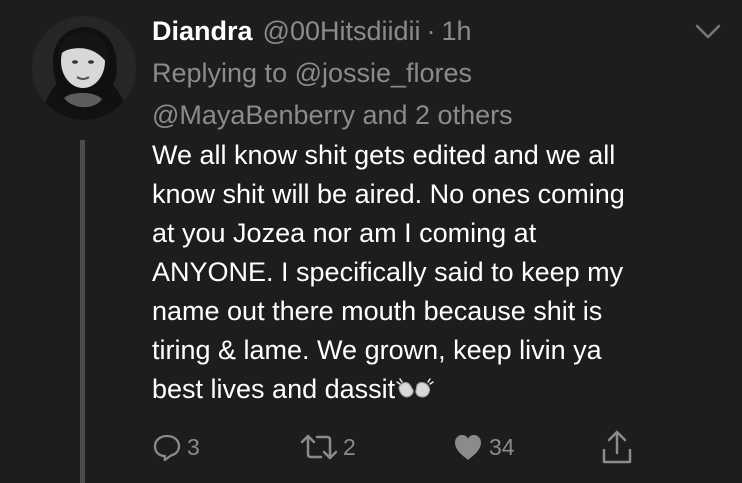 The image size is (742, 483). Describe the element at coordinates (708, 31) in the screenshot. I see `chevron-down-icon` at that location.